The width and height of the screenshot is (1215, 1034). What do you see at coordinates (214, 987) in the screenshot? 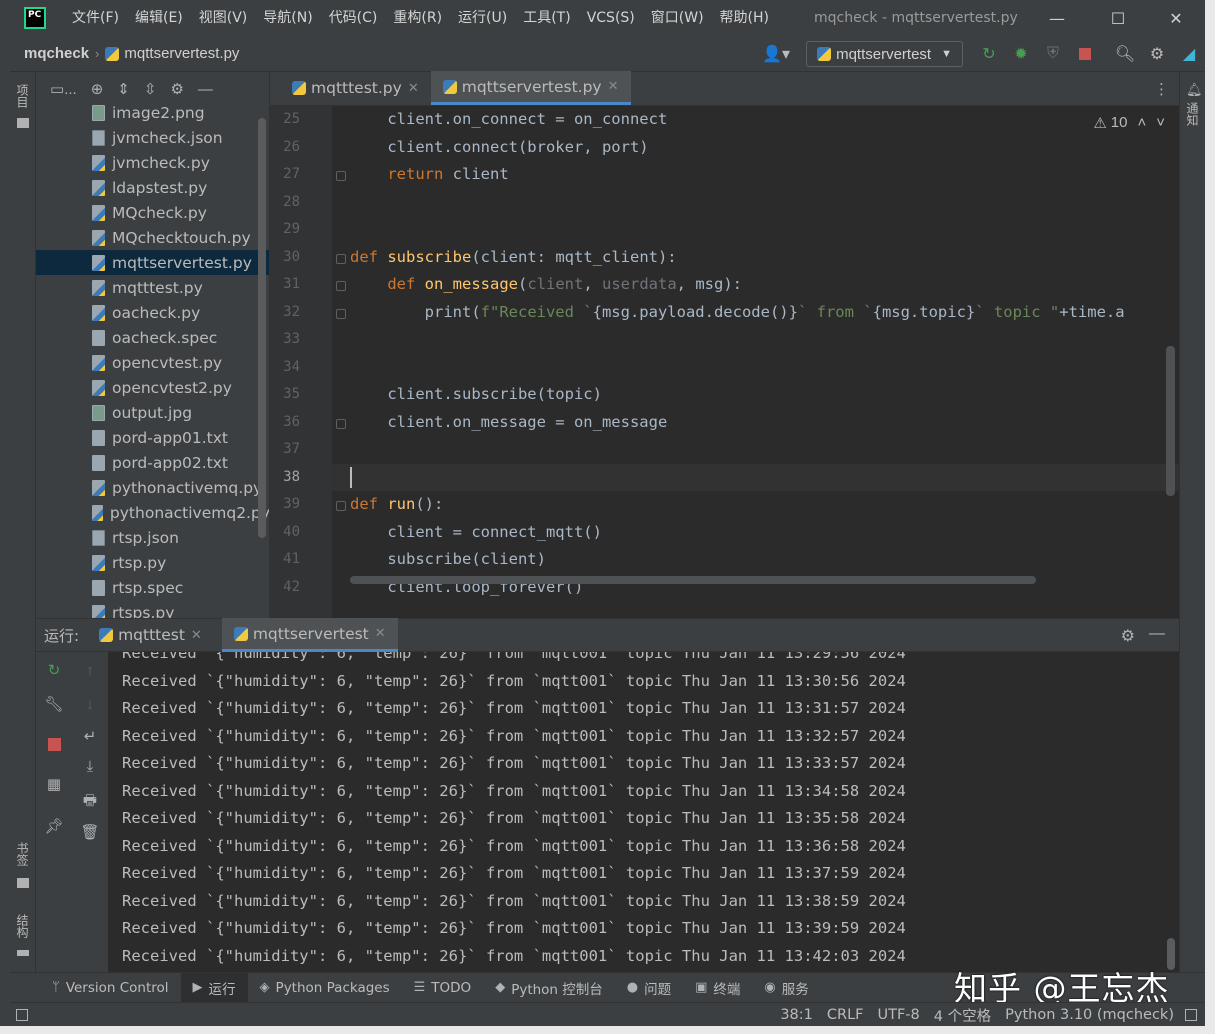
I see `tool-window-tab: ▶ 运行` at bounding box center [214, 987].